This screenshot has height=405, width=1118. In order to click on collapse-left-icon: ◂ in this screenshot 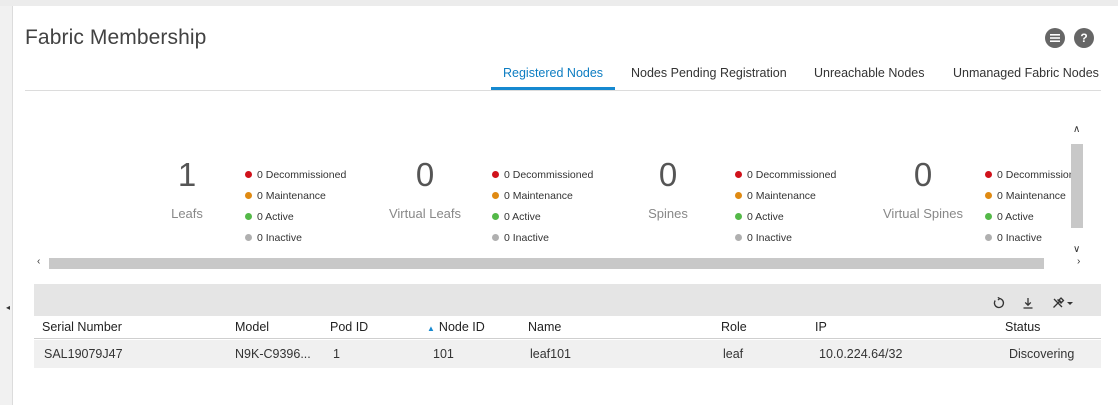, I will do `click(8, 307)`.